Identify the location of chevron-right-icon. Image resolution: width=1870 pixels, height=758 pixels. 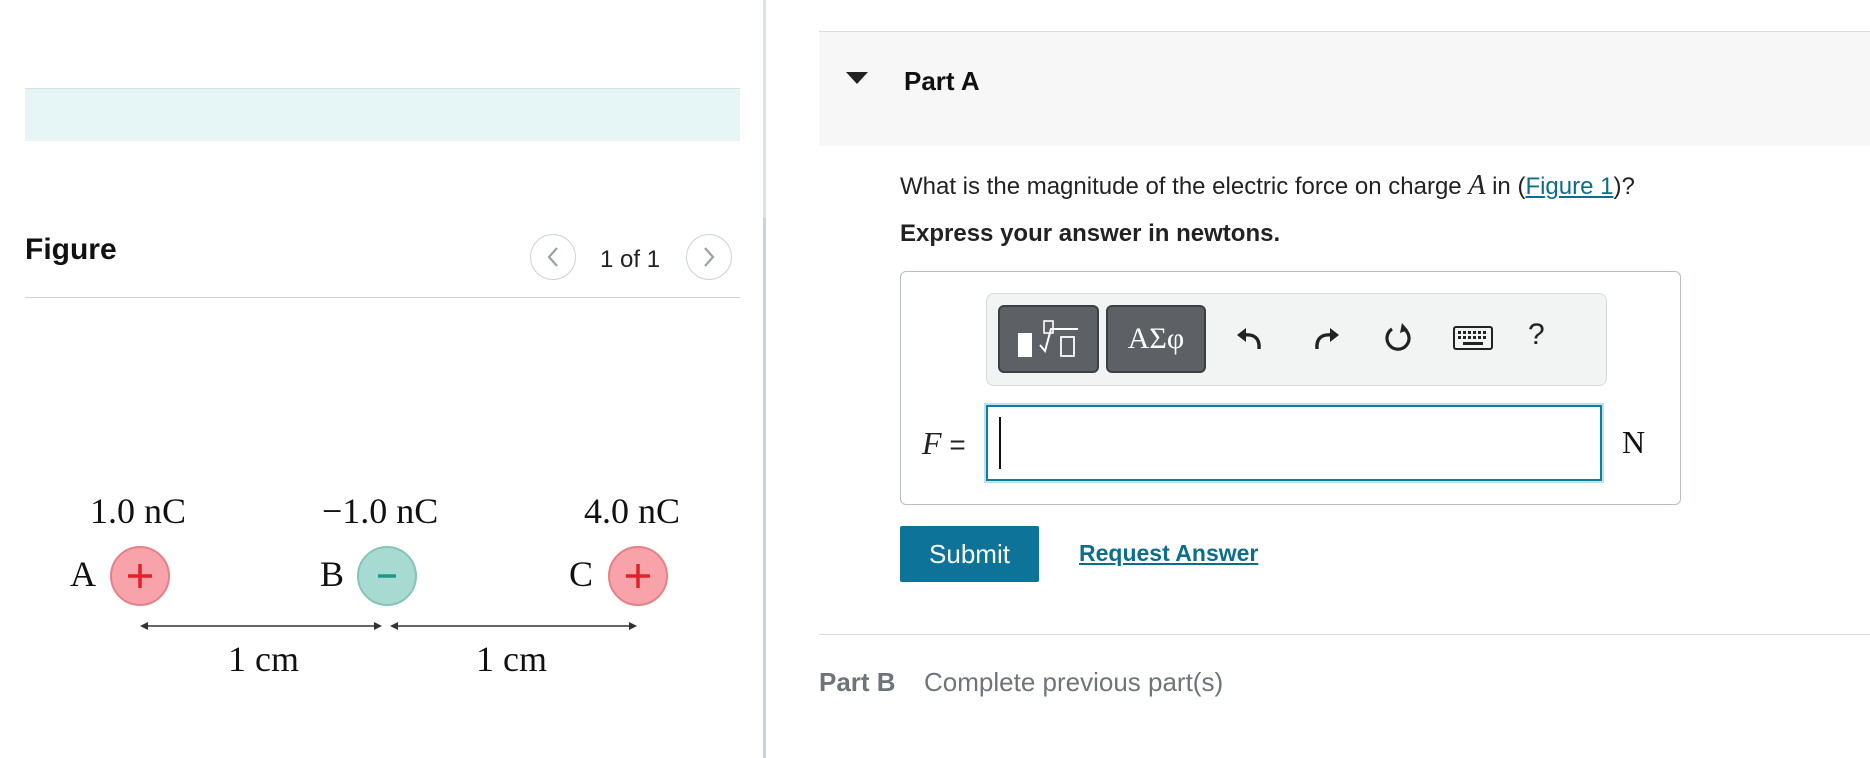
(709, 257).